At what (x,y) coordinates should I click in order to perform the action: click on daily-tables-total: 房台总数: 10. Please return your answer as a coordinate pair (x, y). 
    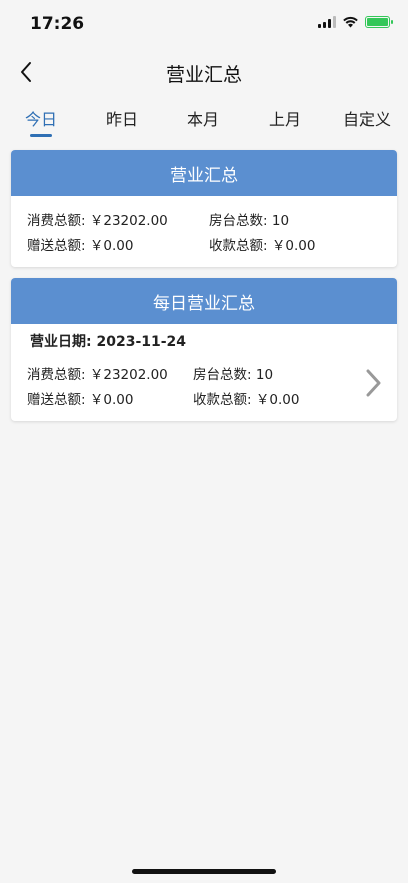
    Looking at the image, I should click on (233, 373).